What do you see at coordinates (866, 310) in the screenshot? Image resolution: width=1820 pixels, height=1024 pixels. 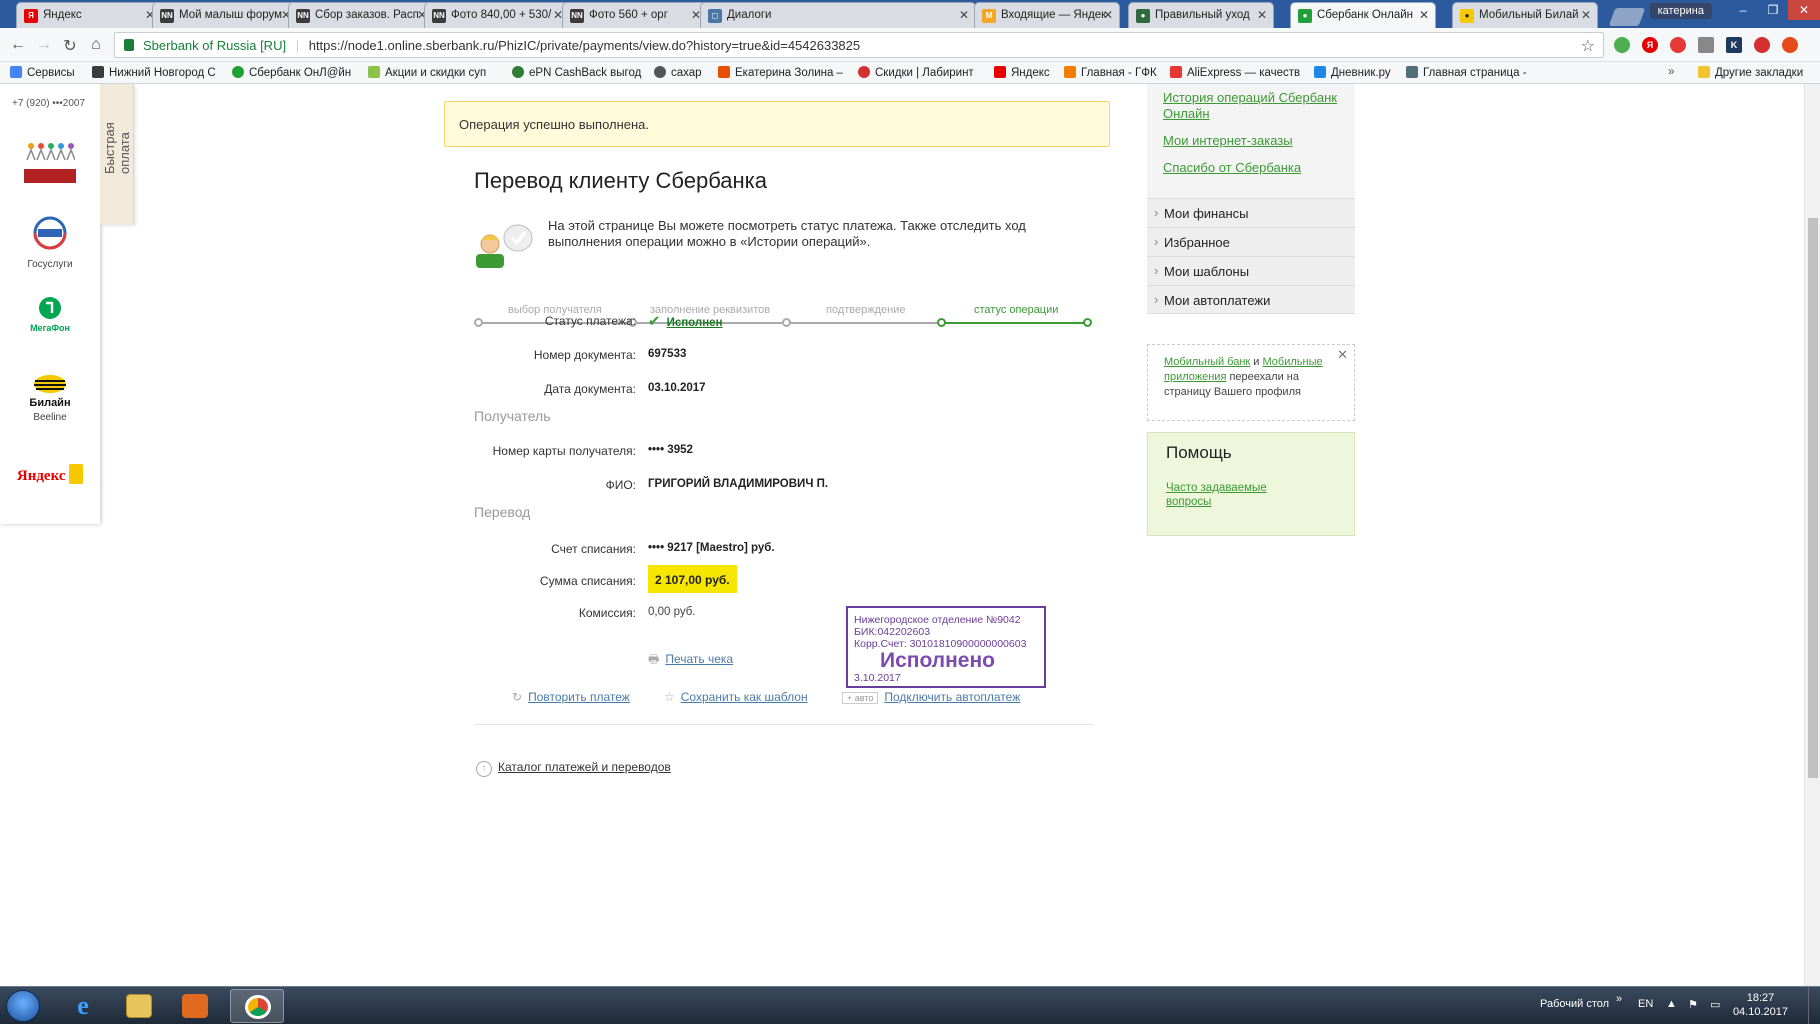 I see `step-confirm: подтверждение` at bounding box center [866, 310].